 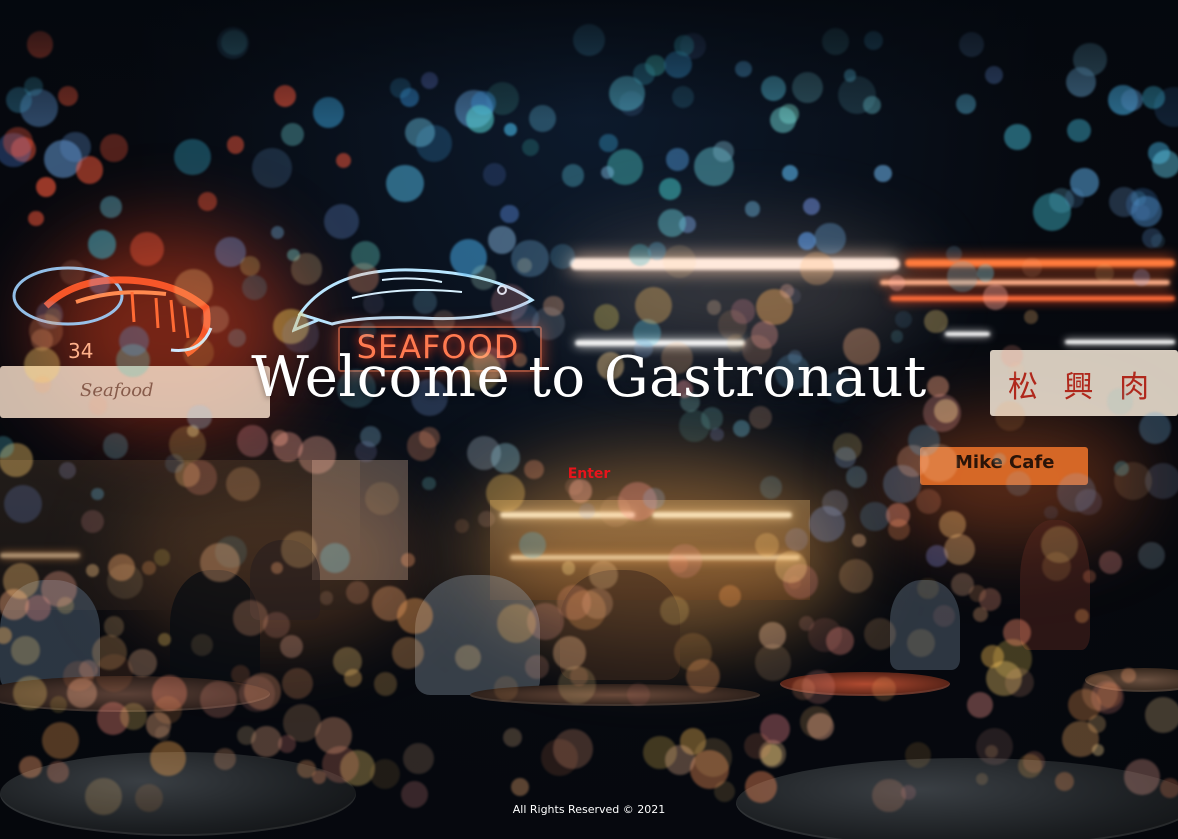 I want to click on footer-copyright: All Rights Reserved © 2021, so click(x=589, y=809).